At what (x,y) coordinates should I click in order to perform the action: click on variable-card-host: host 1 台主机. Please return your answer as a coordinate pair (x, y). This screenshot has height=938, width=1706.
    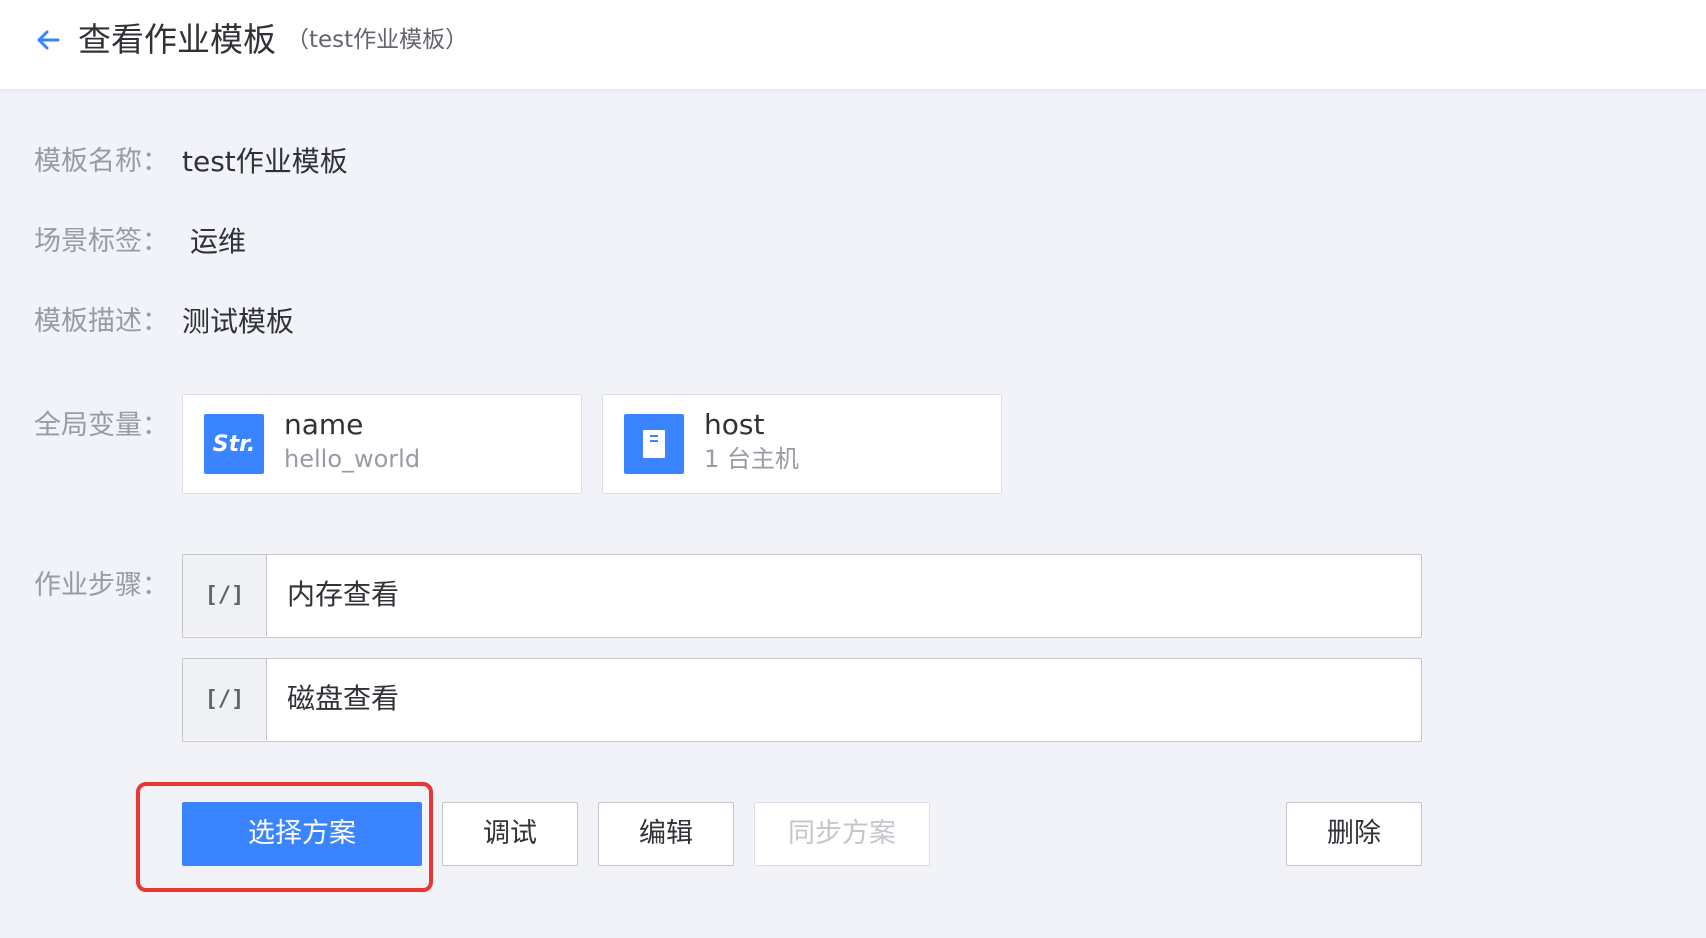
    Looking at the image, I should click on (802, 444).